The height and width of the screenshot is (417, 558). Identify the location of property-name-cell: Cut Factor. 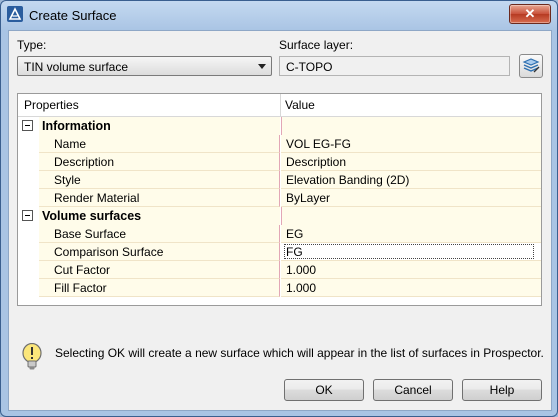
(159, 270).